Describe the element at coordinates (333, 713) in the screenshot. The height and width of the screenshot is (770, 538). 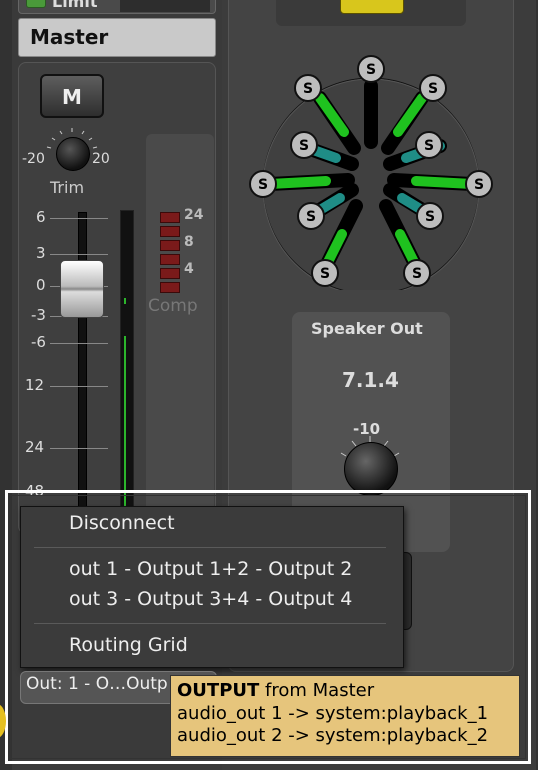
I see `tooltip-line-1: audio_out 1 -> system:playback_1` at that location.